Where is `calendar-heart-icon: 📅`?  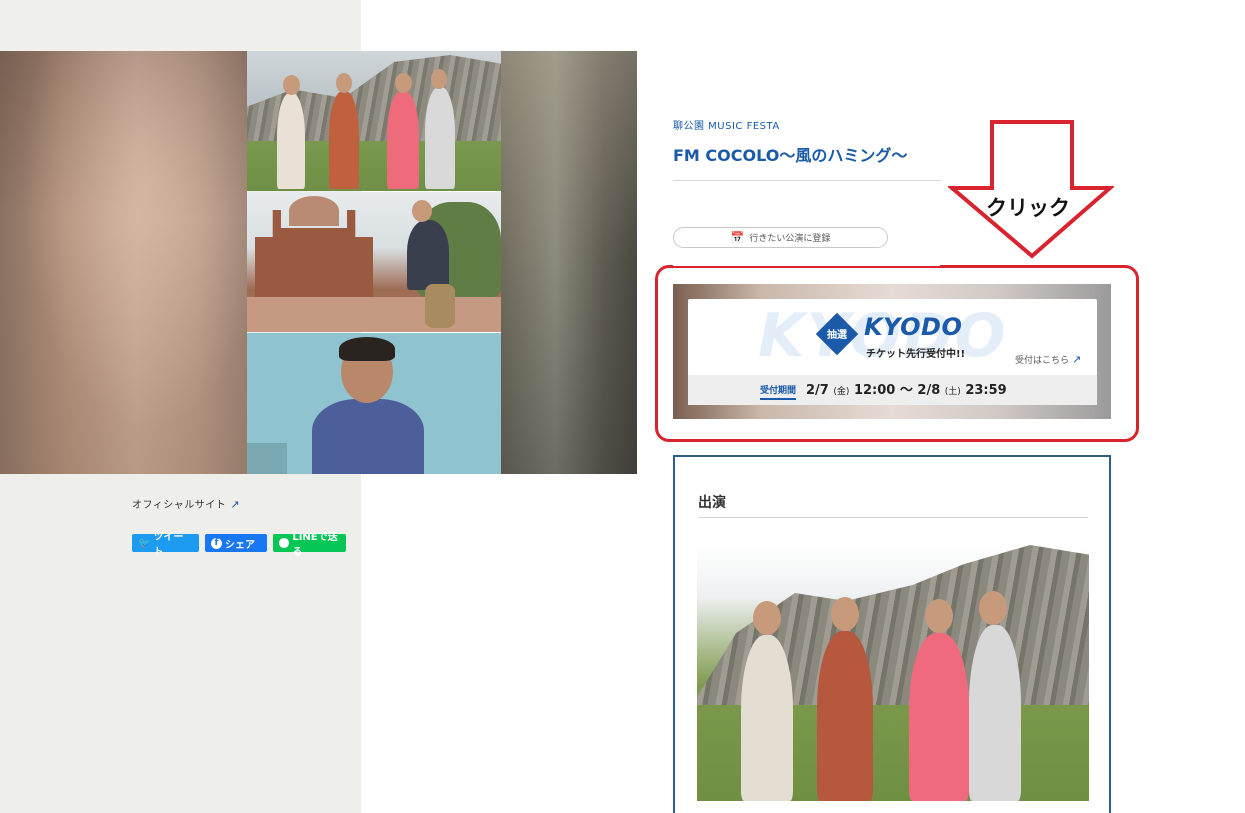 calendar-heart-icon: 📅 is located at coordinates (737, 237).